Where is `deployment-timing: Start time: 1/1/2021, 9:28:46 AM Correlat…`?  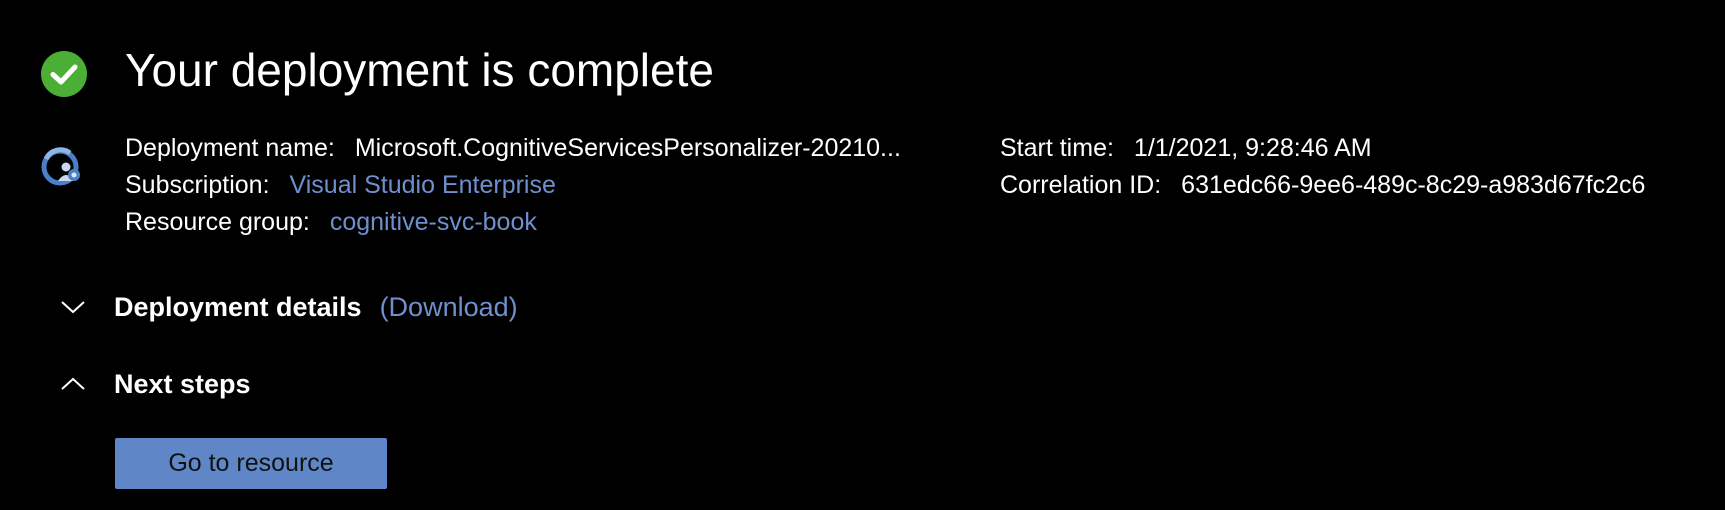
deployment-timing: Start time: 1/1/2021, 9:28:46 AM Correlat… is located at coordinates (1322, 167).